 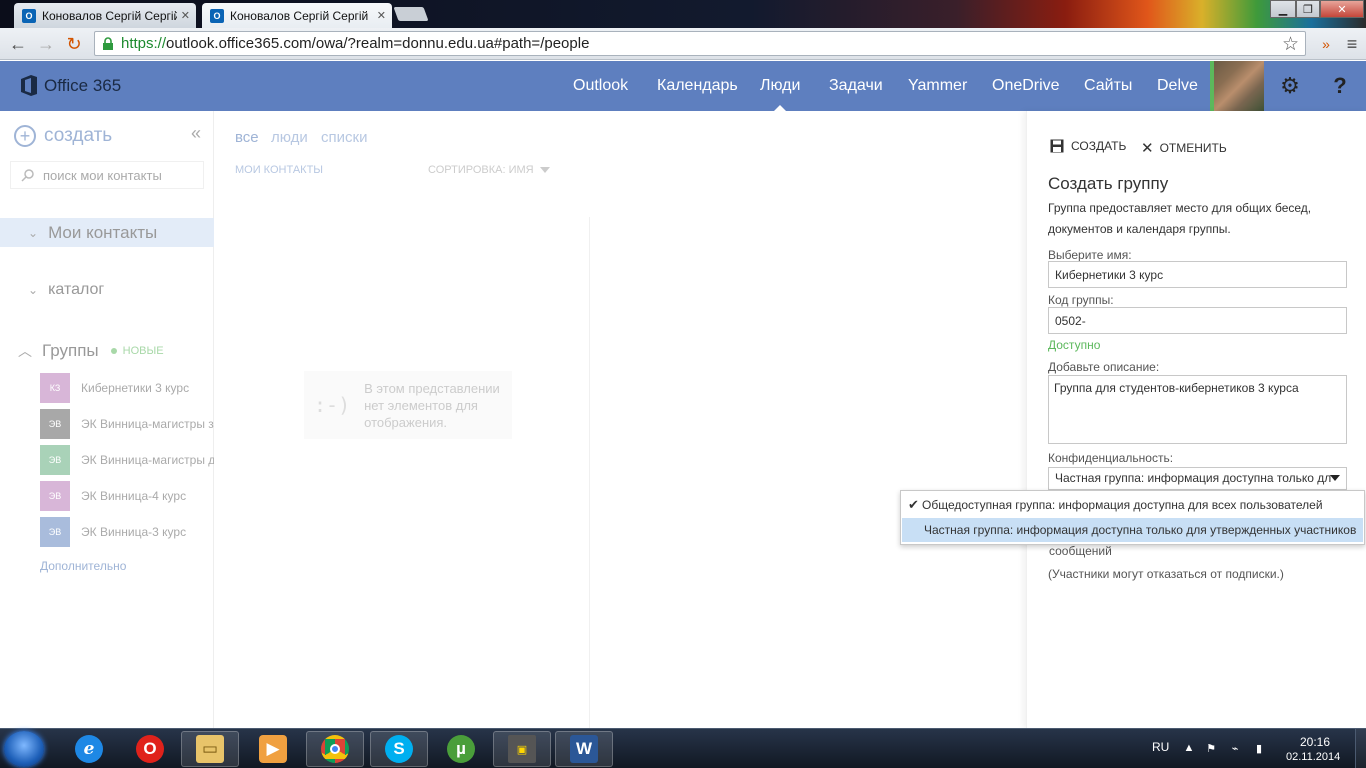 What do you see at coordinates (289, 137) in the screenshot?
I see `filter-people: люди` at bounding box center [289, 137].